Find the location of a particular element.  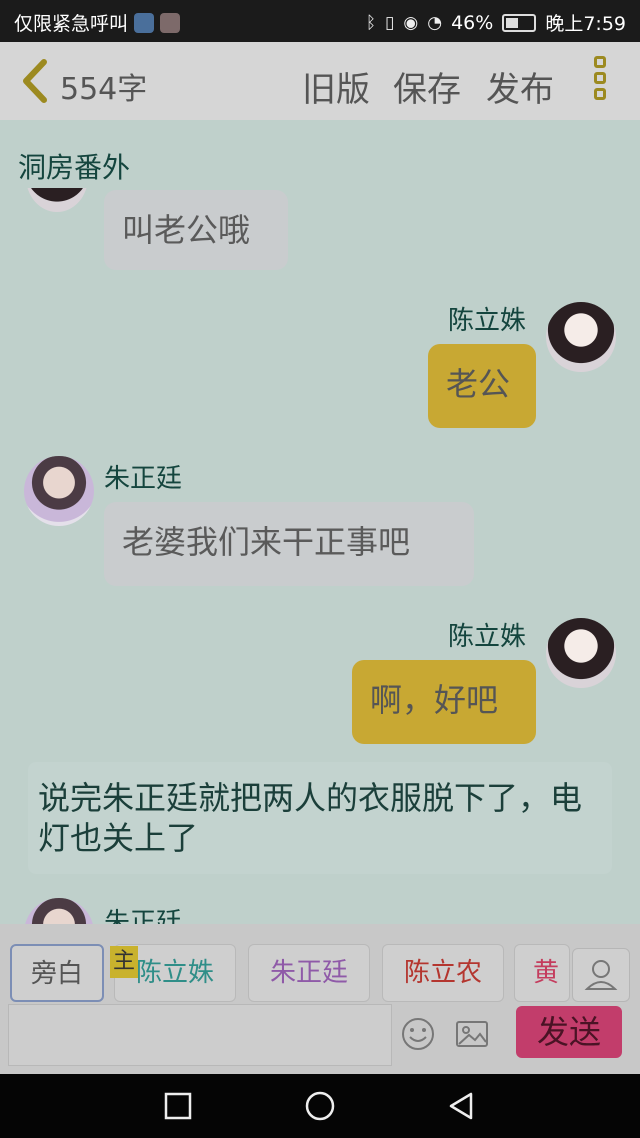

home-icon is located at coordinates (320, 1106).